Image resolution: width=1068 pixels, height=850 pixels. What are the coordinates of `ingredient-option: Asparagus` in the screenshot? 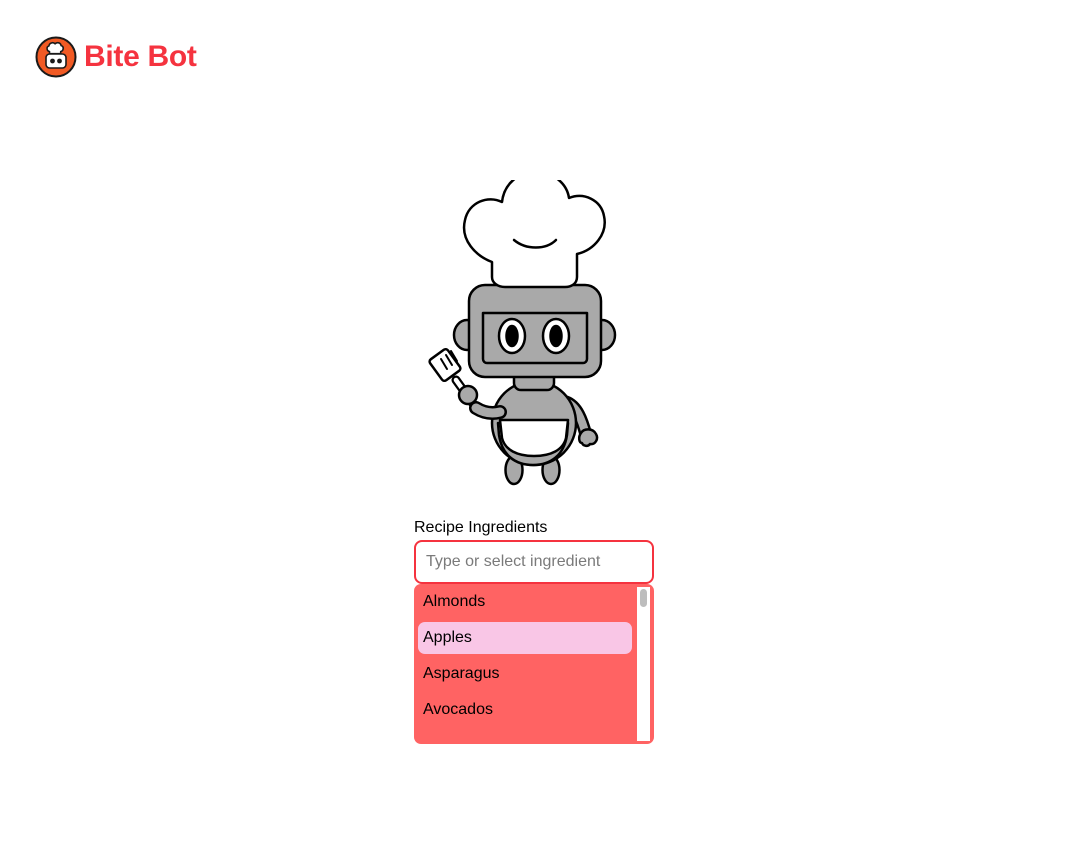 It's located at (525, 674).